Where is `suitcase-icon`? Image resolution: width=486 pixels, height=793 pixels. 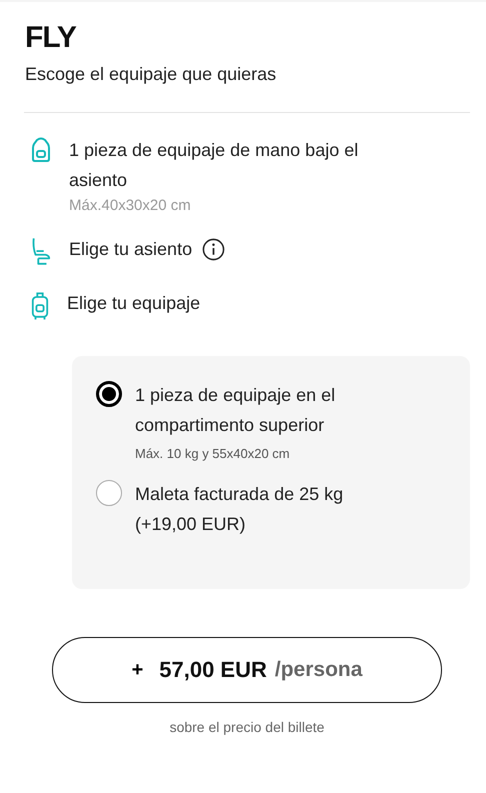
suitcase-icon is located at coordinates (40, 306).